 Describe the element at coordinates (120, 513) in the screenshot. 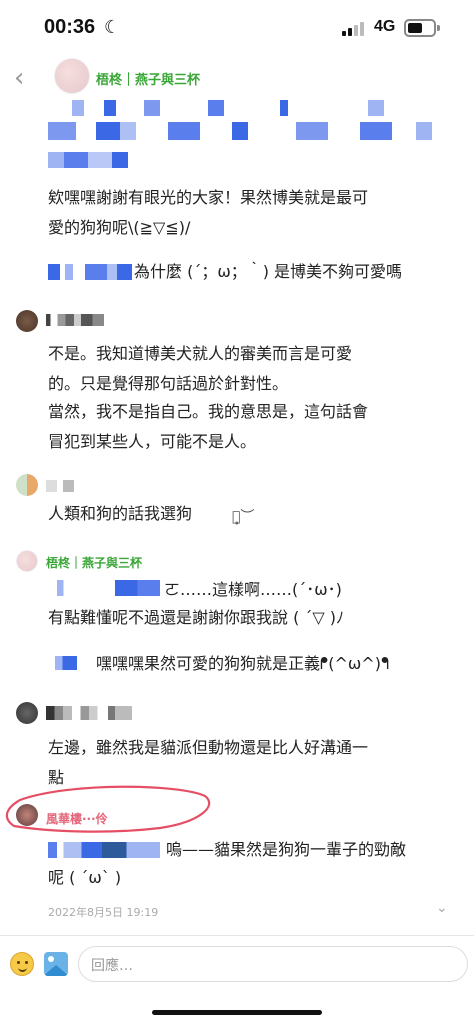

I see `message-text: 人類和狗的話我選狗` at that location.